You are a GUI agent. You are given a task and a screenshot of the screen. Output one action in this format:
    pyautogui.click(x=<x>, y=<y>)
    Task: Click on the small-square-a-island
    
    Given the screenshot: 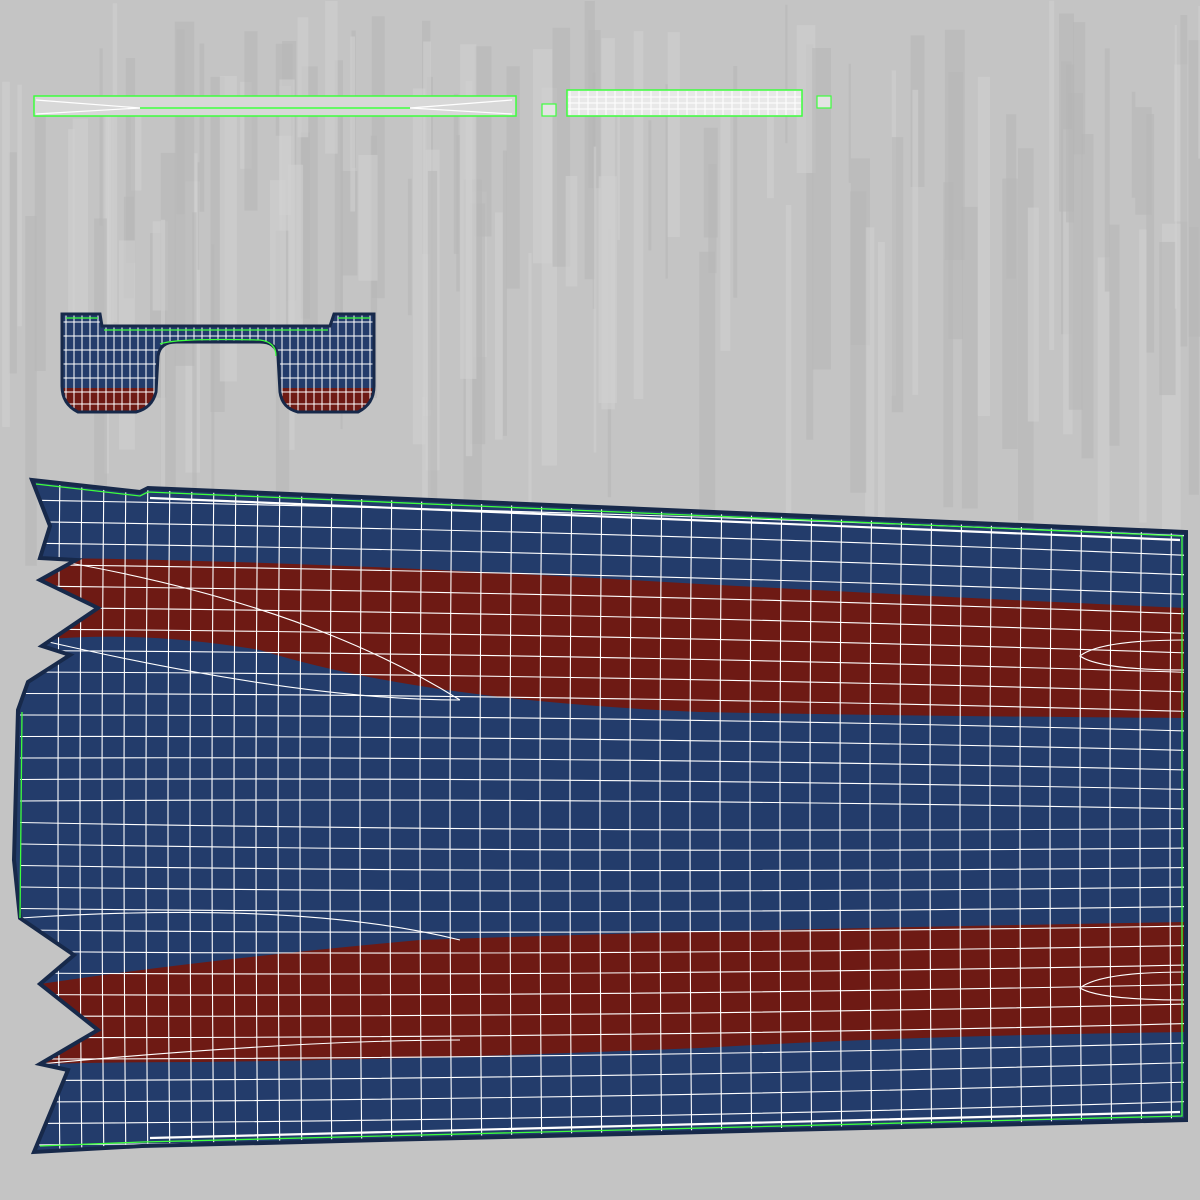 What is the action you would take?
    pyautogui.click(x=549, y=110)
    